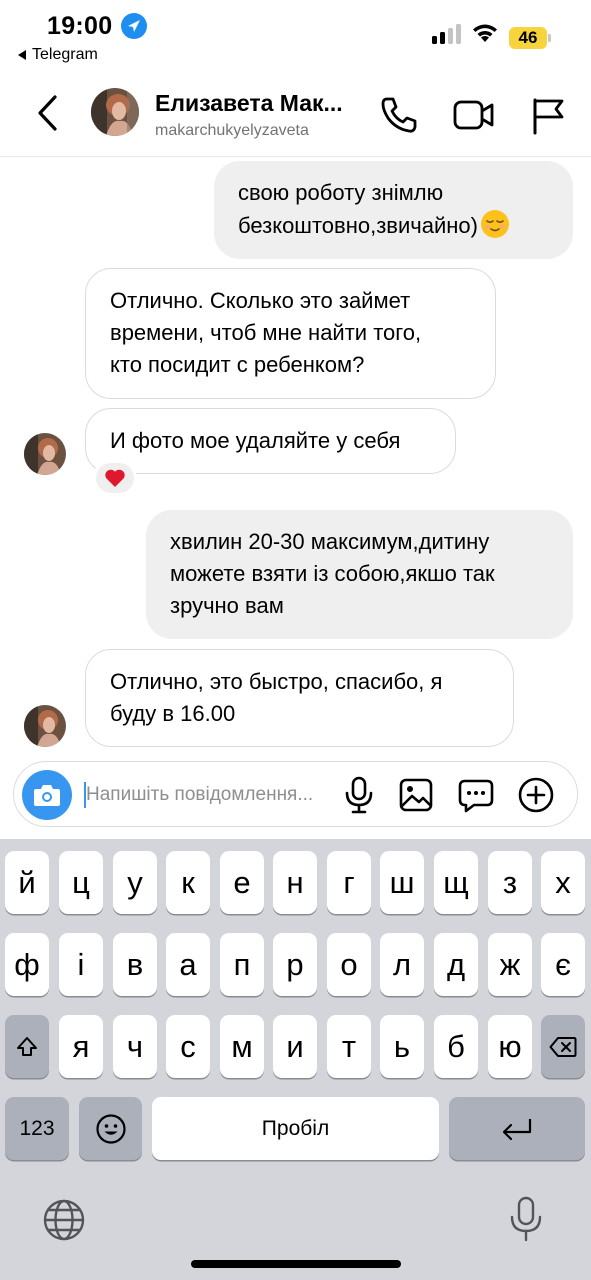 This screenshot has height=1280, width=591. I want to click on backspace-icon, so click(563, 1046).